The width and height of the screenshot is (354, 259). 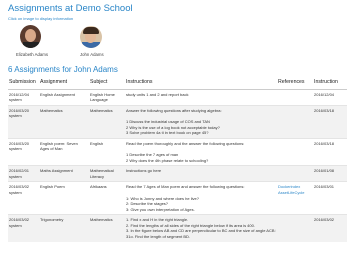 What do you see at coordinates (99, 100) in the screenshot?
I see `subject-line: Language` at bounding box center [99, 100].